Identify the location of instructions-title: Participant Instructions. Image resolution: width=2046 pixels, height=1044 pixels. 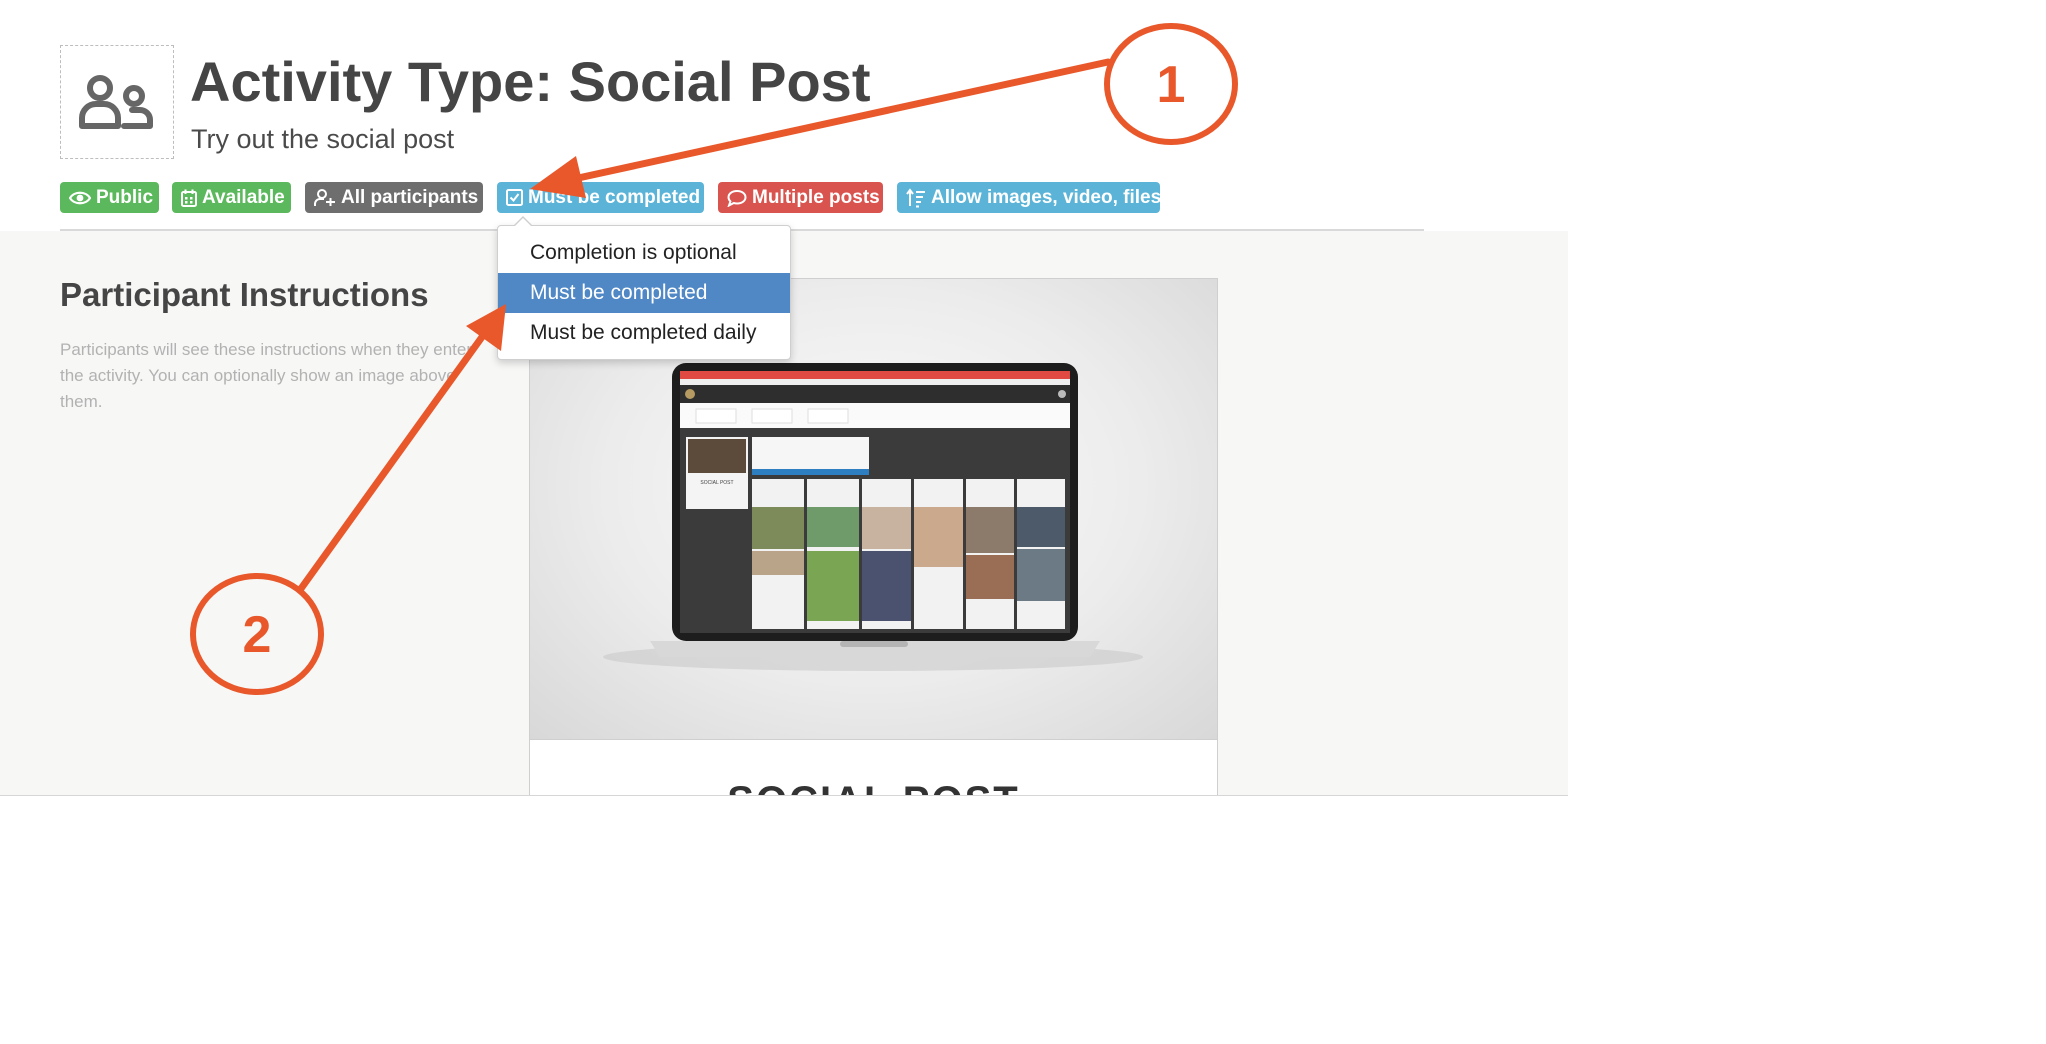
(244, 294).